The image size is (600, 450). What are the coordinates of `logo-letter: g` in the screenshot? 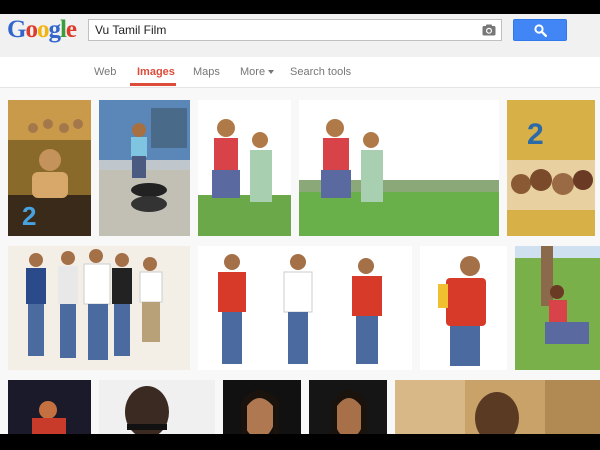 It's located at (54, 29).